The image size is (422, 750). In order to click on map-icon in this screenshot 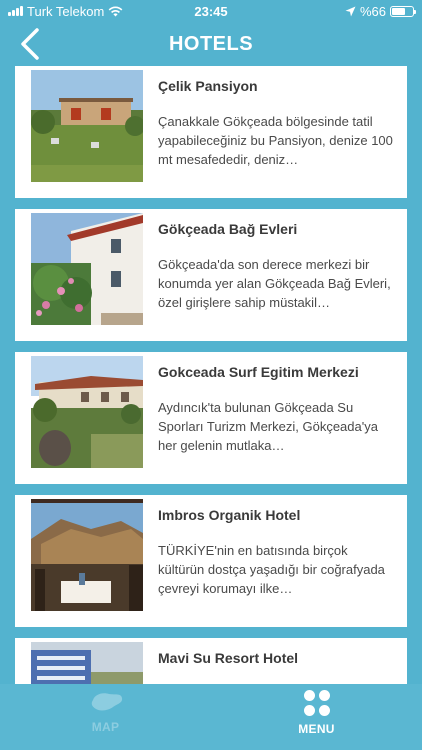, I will do `click(106, 702)`.